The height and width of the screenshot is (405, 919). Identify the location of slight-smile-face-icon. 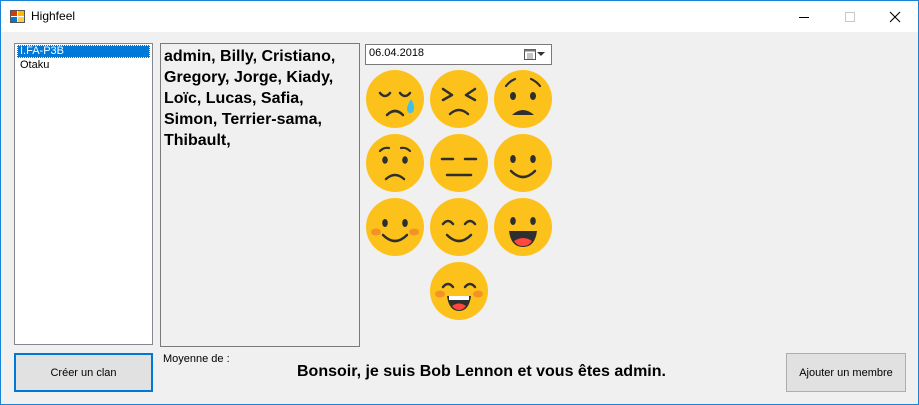
(523, 163).